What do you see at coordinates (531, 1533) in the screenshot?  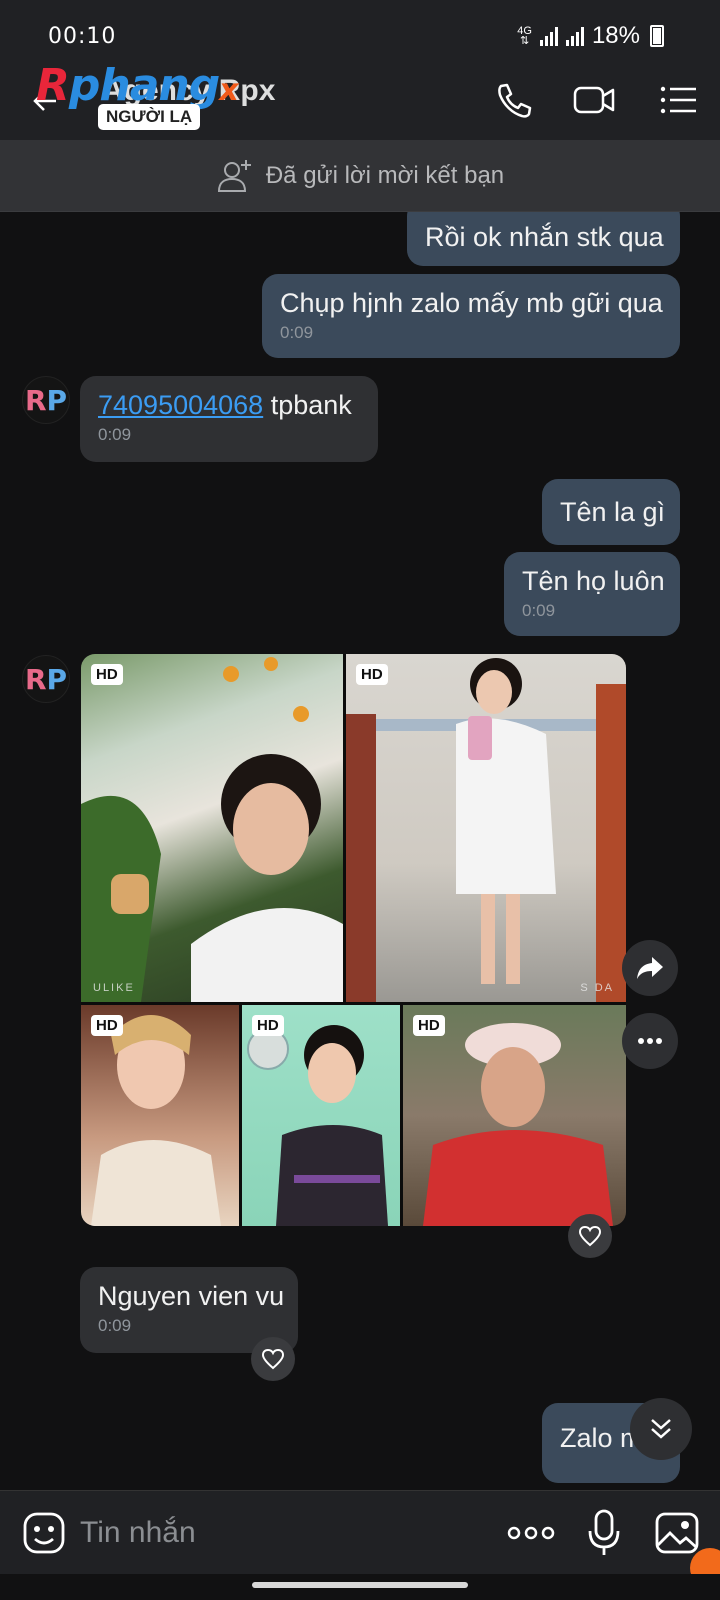 I see `more-actions-icon` at bounding box center [531, 1533].